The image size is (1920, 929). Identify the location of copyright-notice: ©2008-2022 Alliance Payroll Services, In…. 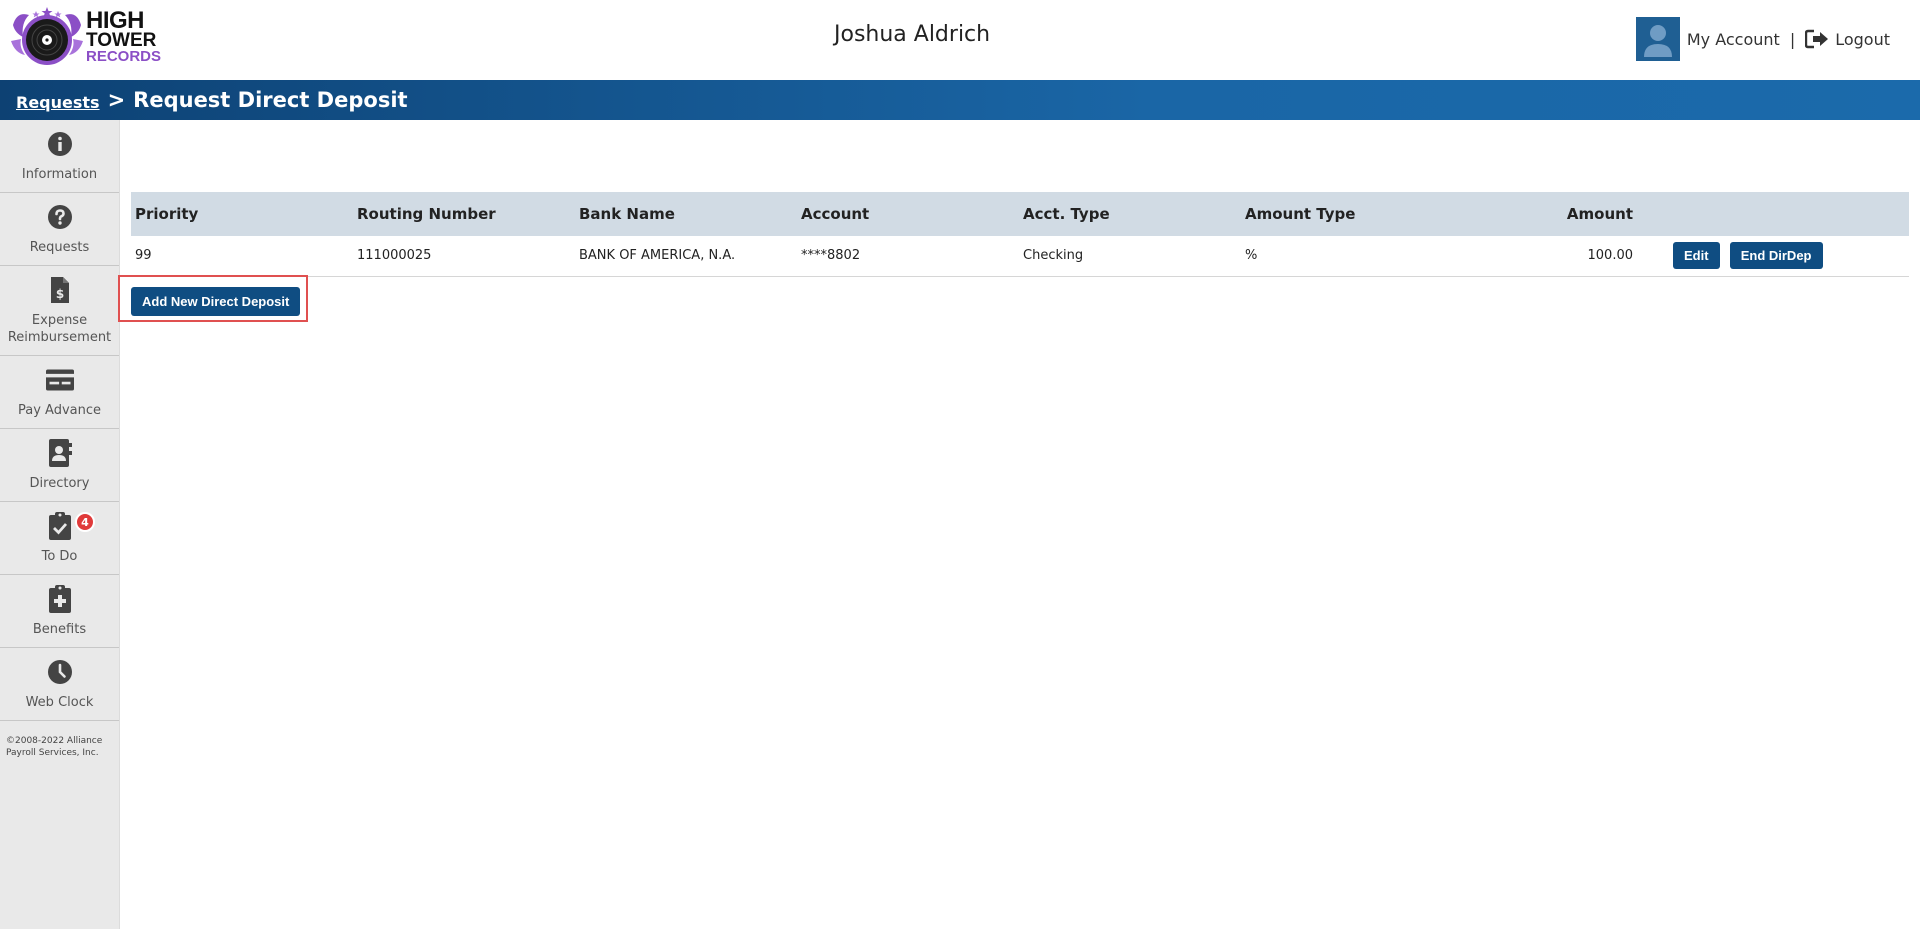
(54, 747).